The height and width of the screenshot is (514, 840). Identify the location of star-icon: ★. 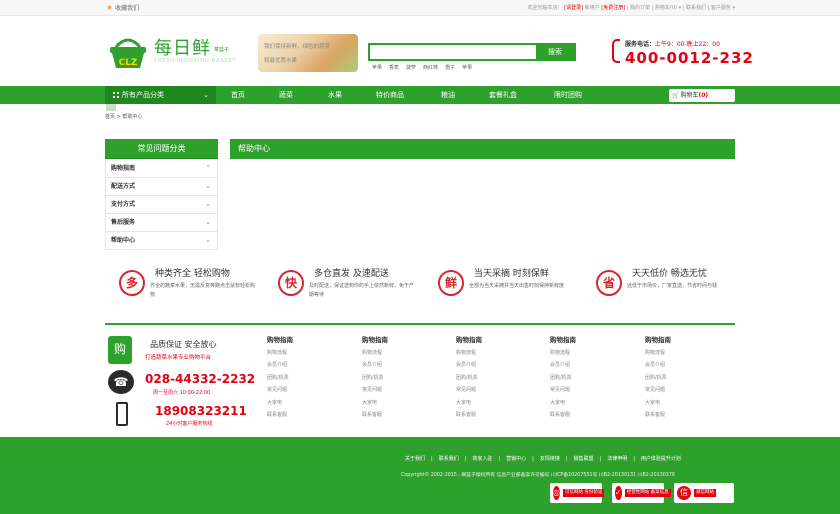
(110, 7).